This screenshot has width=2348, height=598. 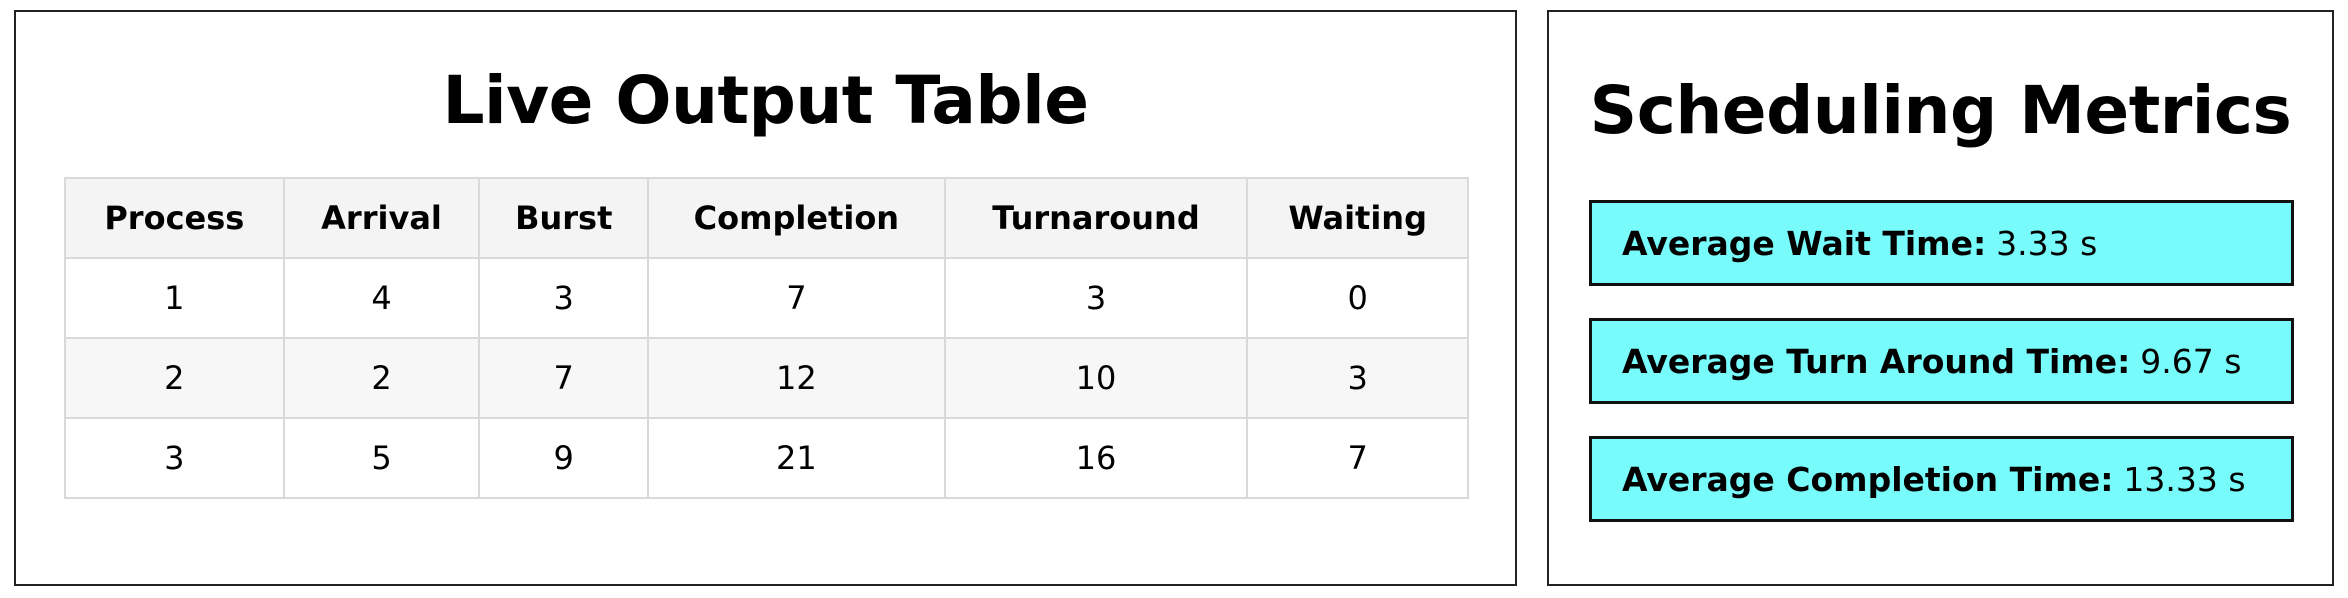 What do you see at coordinates (174, 458) in the screenshot?
I see `cell-process: 3` at bounding box center [174, 458].